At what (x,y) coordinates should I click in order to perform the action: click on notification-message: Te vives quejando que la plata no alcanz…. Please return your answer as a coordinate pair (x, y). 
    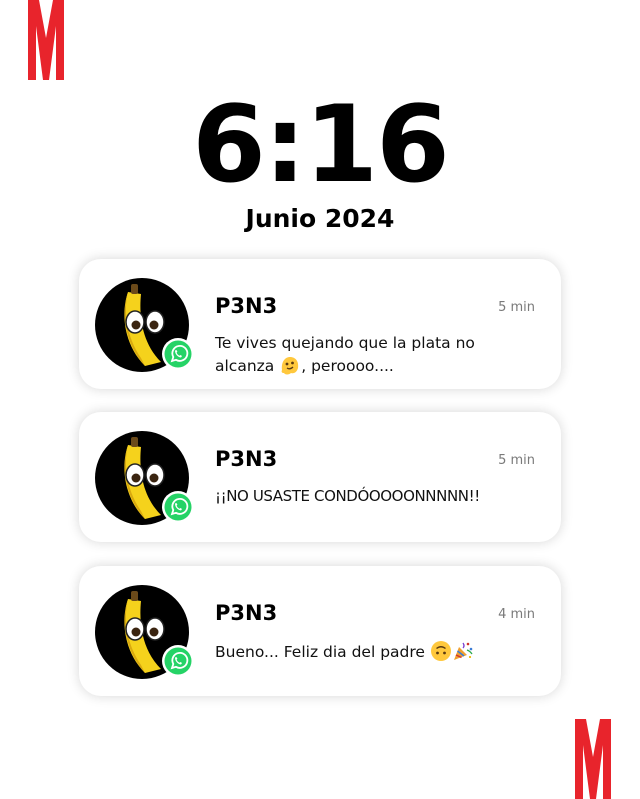
    Looking at the image, I should click on (345, 355).